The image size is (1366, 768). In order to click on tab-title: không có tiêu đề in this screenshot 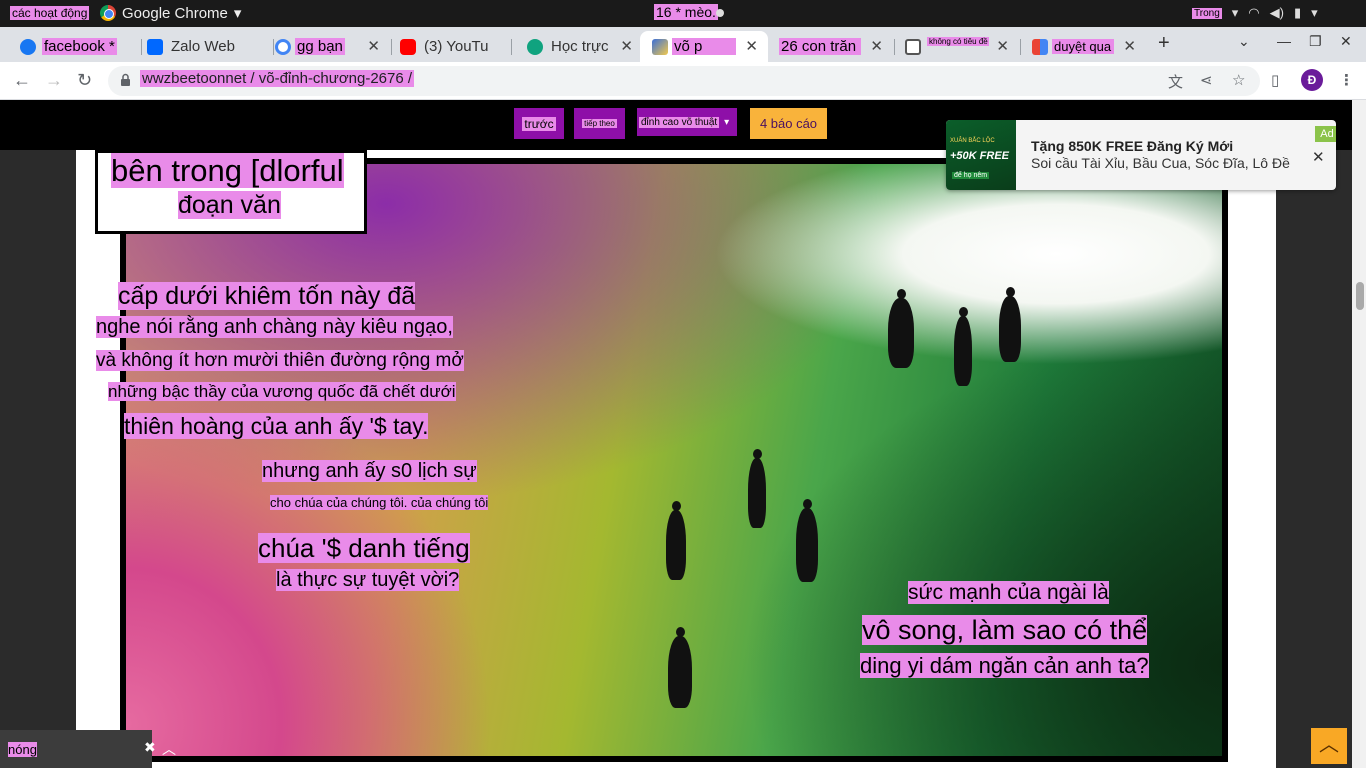, I will do `click(958, 41)`.